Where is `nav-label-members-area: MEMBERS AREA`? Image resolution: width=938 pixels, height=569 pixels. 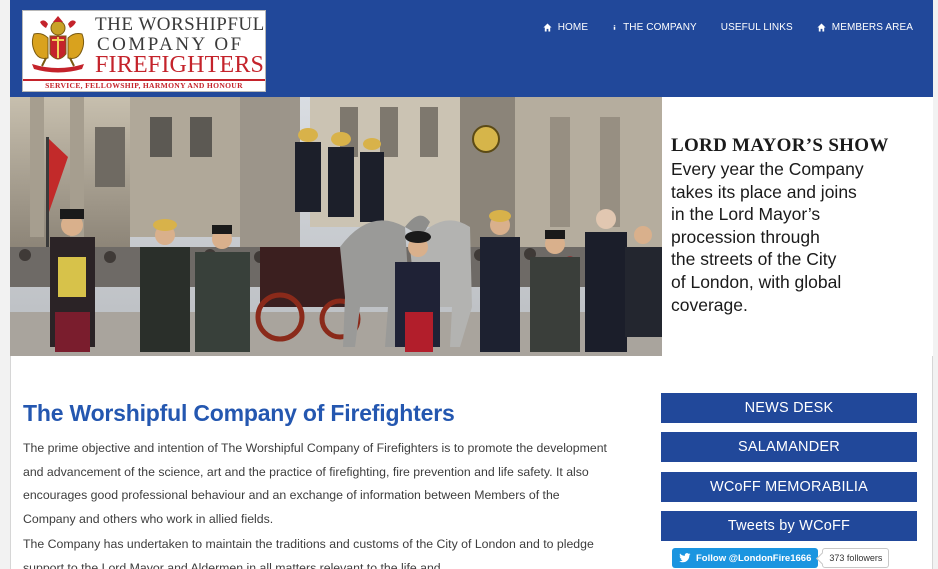
nav-label-members-area: MEMBERS AREA is located at coordinates (872, 27).